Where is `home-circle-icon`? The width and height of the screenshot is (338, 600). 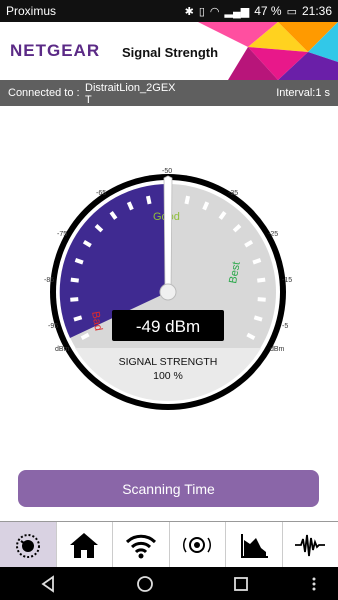 home-circle-icon is located at coordinates (144, 583).